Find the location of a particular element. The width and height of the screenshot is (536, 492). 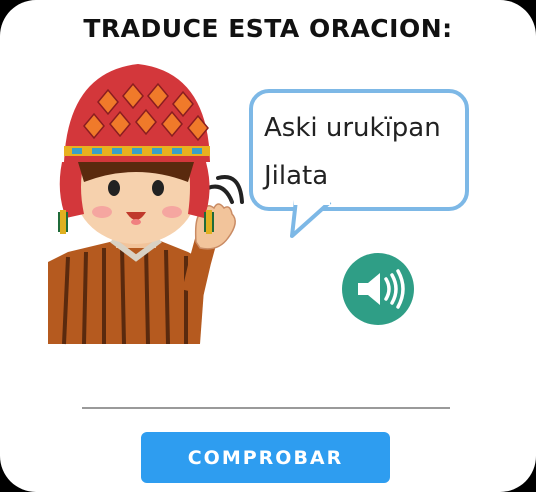

answer-input-line is located at coordinates (266, 408).